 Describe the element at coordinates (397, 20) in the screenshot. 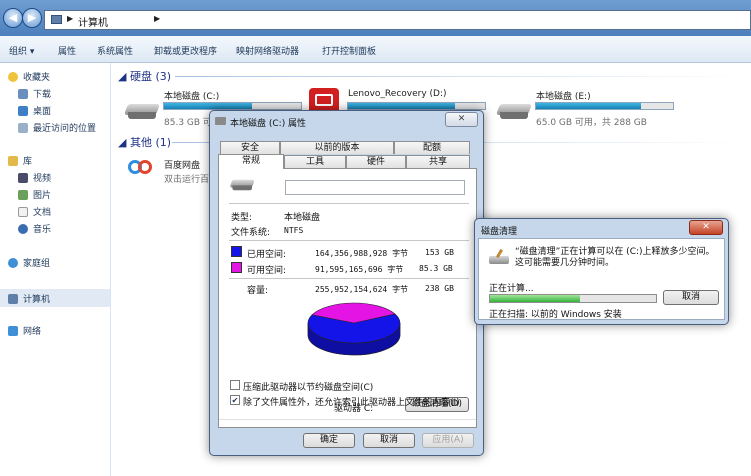

I see `address-bar: ▶ 计算机 ▶` at that location.